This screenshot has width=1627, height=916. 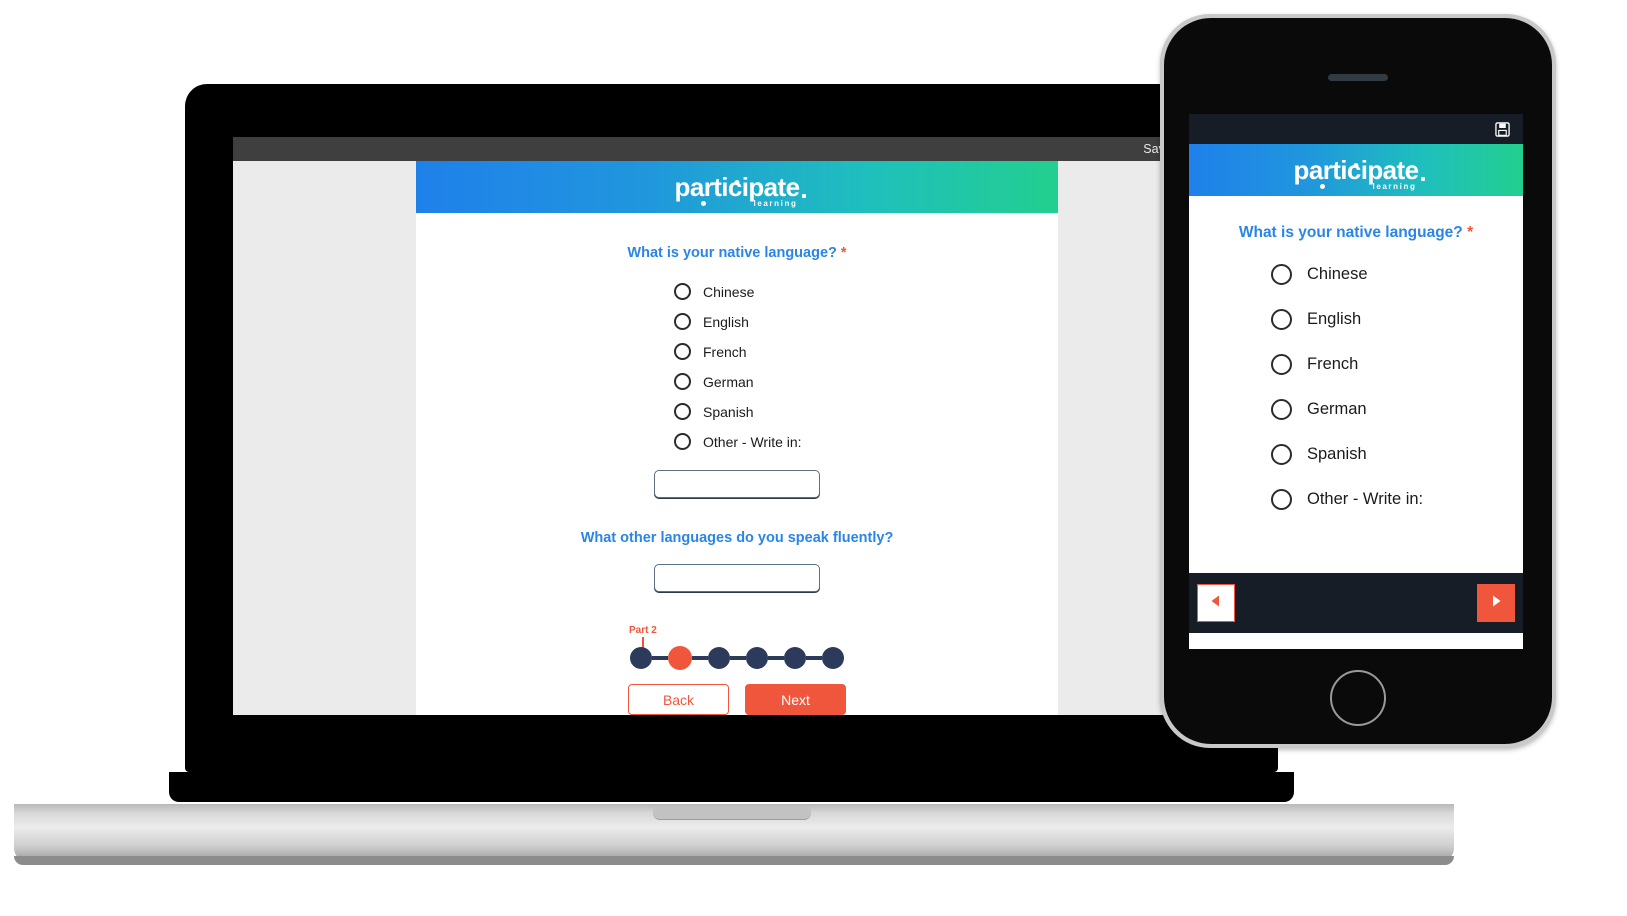 What do you see at coordinates (1397, 364) in the screenshot?
I see `phone-radio-option-french: French` at bounding box center [1397, 364].